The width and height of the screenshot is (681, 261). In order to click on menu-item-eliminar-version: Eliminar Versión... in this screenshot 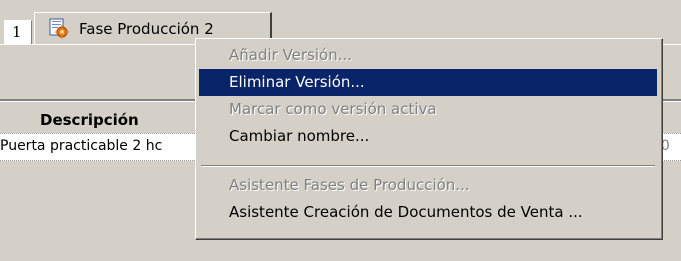, I will do `click(428, 82)`.